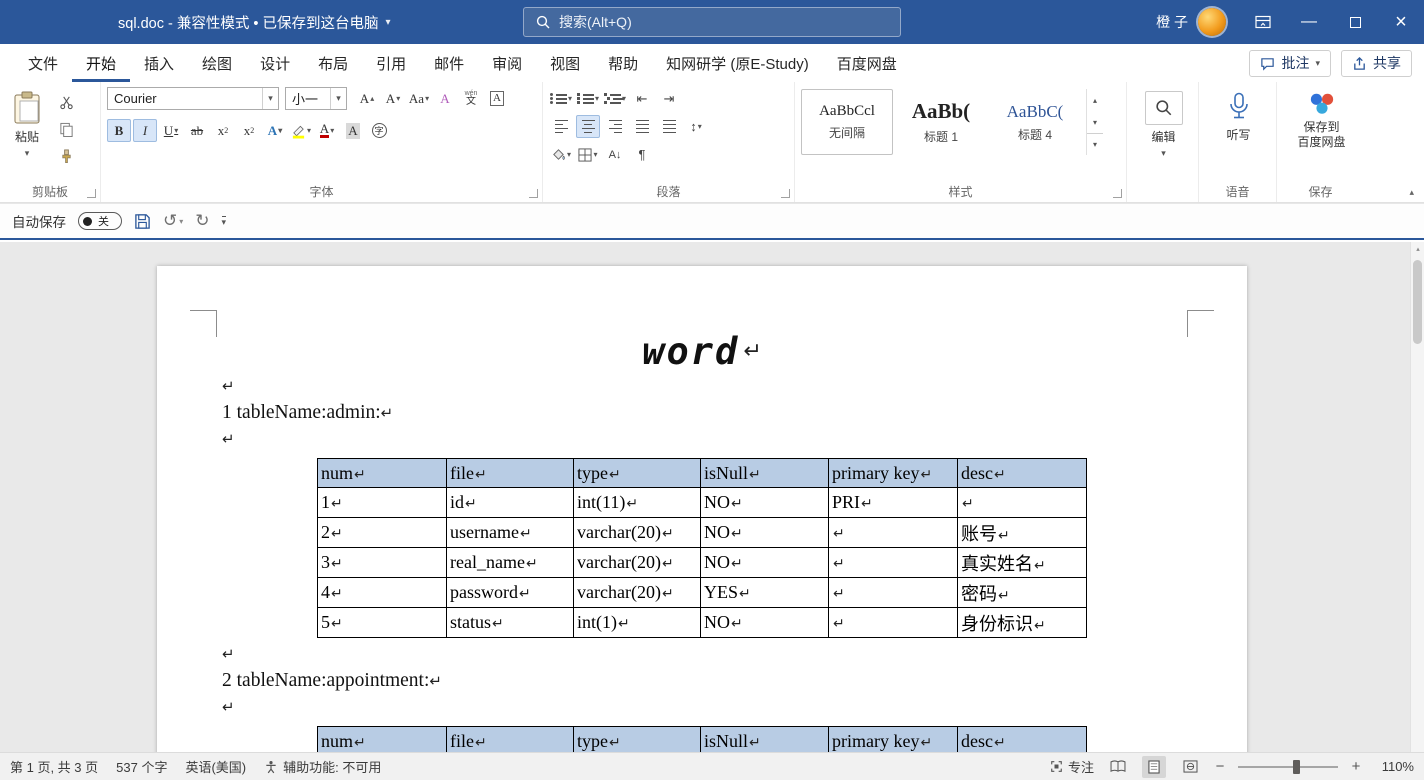 The height and width of the screenshot is (780, 1424). I want to click on styles-scroll-down-button: ▾, so click(1095, 122).